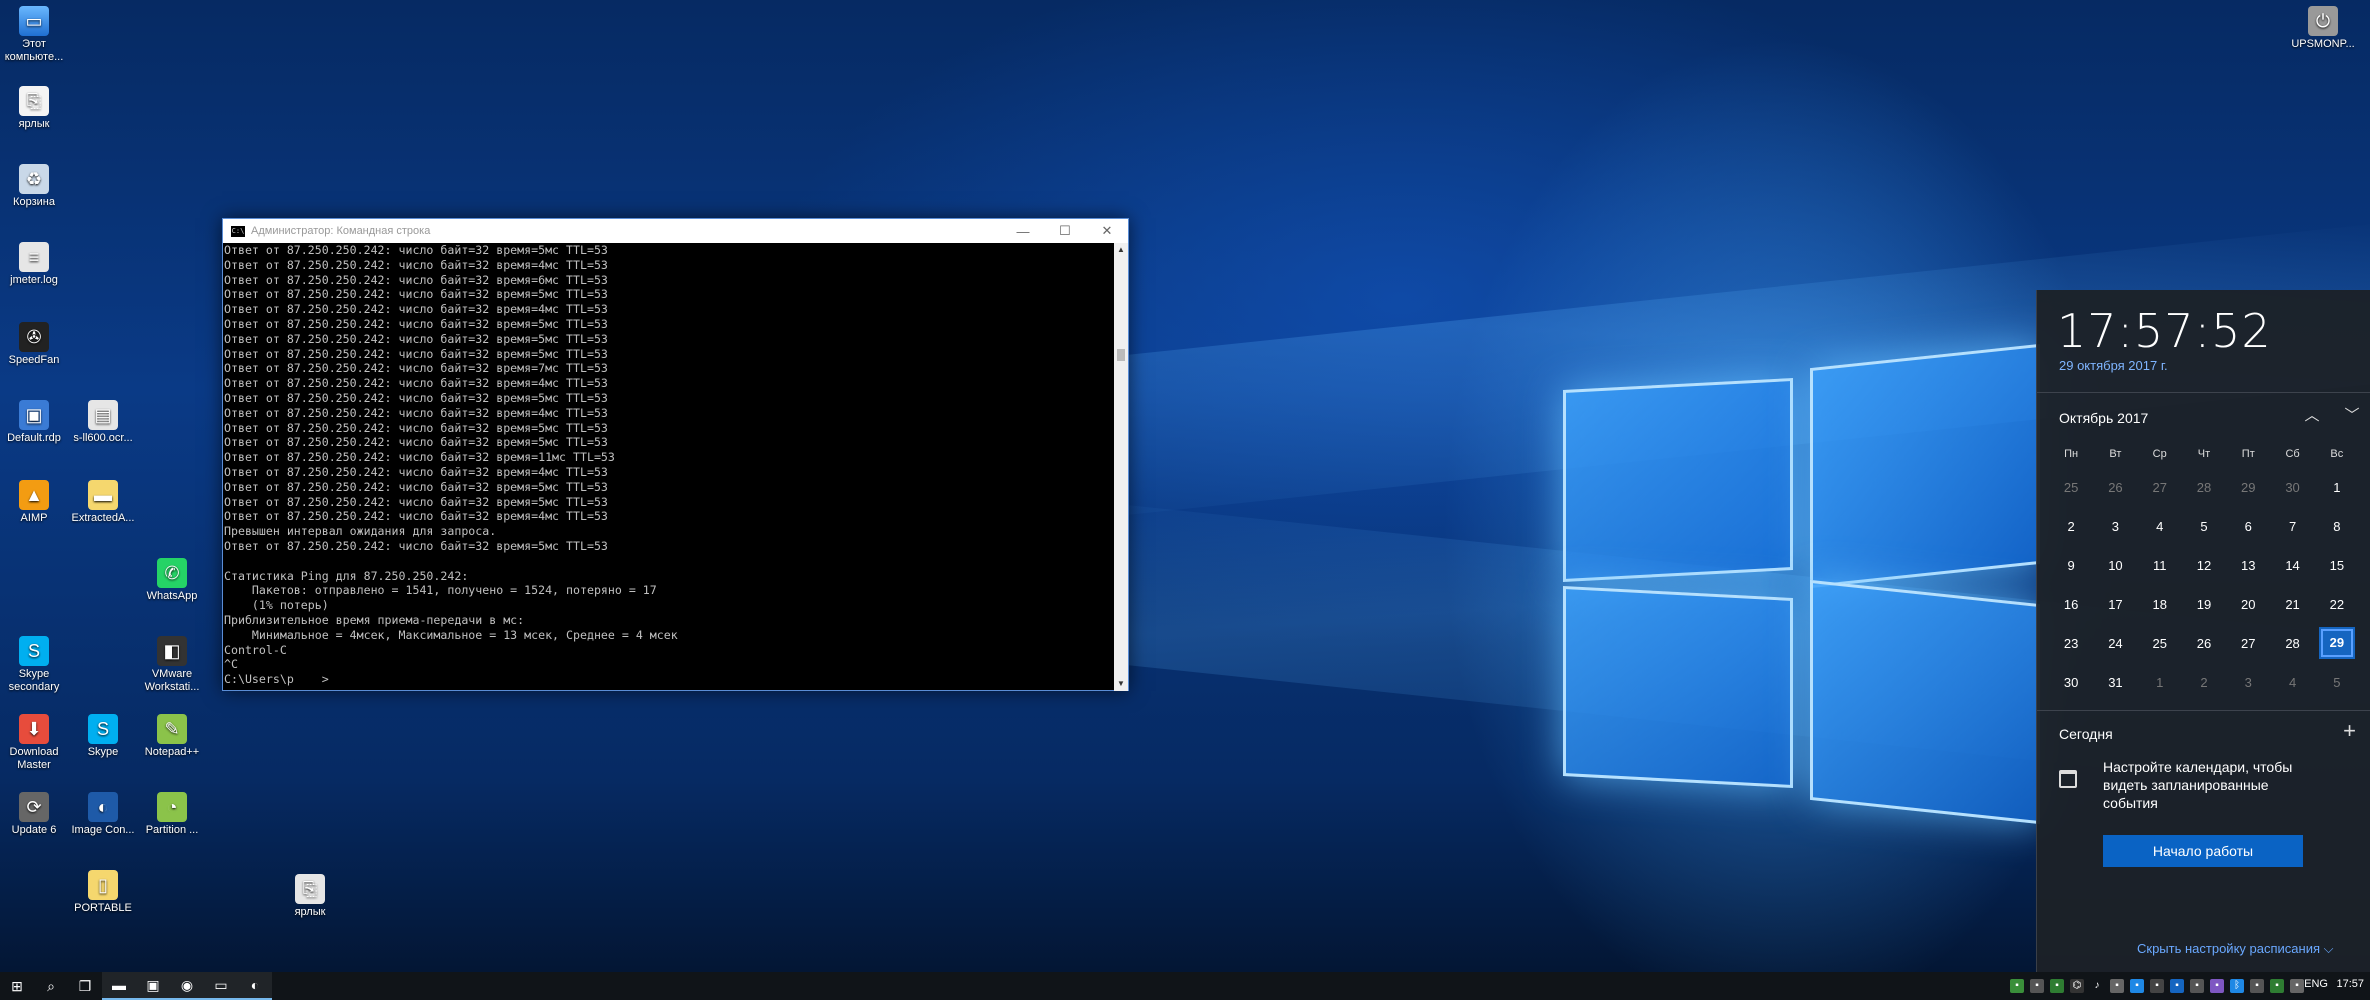 The height and width of the screenshot is (1000, 2370). Describe the element at coordinates (103, 736) in the screenshot. I see `desktop-icon-skype: S Skype` at that location.